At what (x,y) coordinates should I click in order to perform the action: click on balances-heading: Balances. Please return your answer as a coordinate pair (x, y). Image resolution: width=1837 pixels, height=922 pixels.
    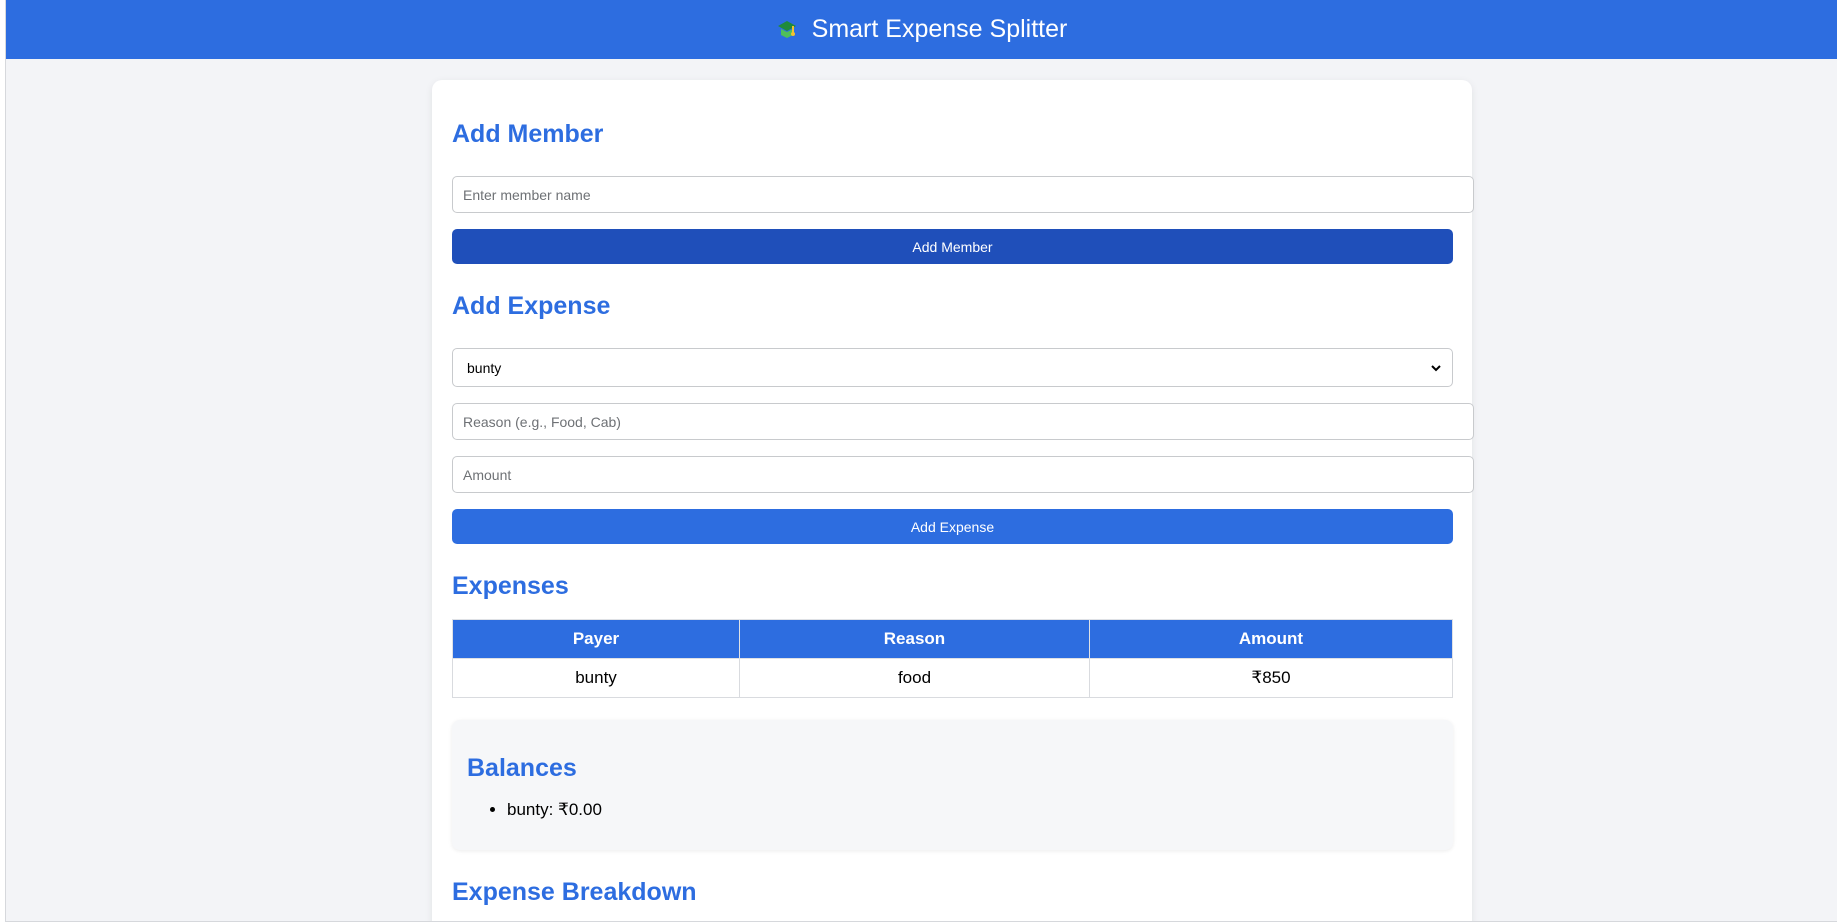
    Looking at the image, I should click on (522, 768).